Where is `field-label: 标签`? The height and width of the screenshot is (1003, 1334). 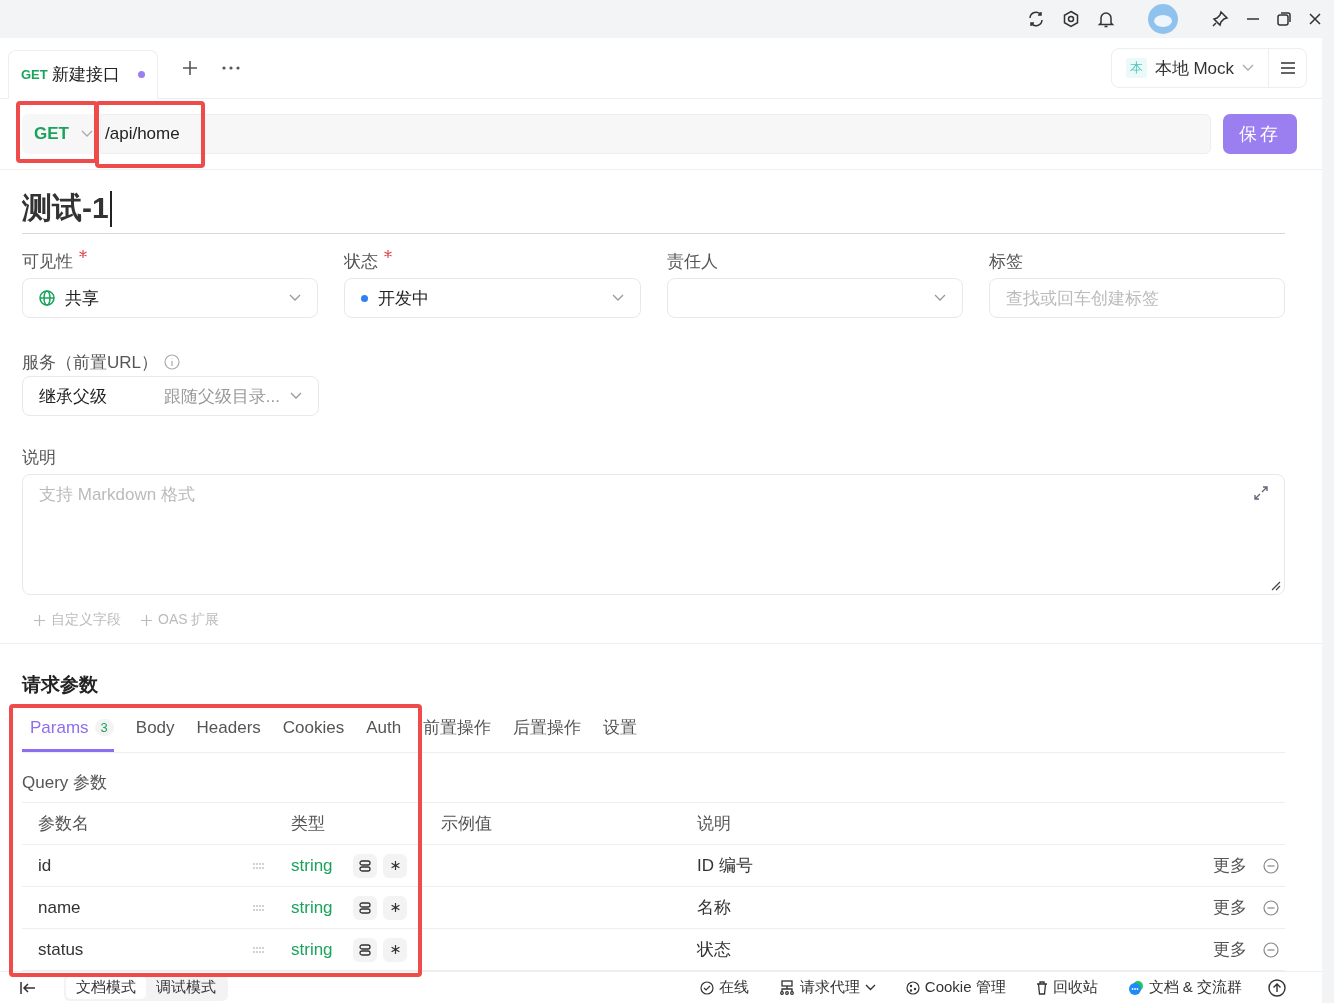 field-label: 标签 is located at coordinates (1005, 262).